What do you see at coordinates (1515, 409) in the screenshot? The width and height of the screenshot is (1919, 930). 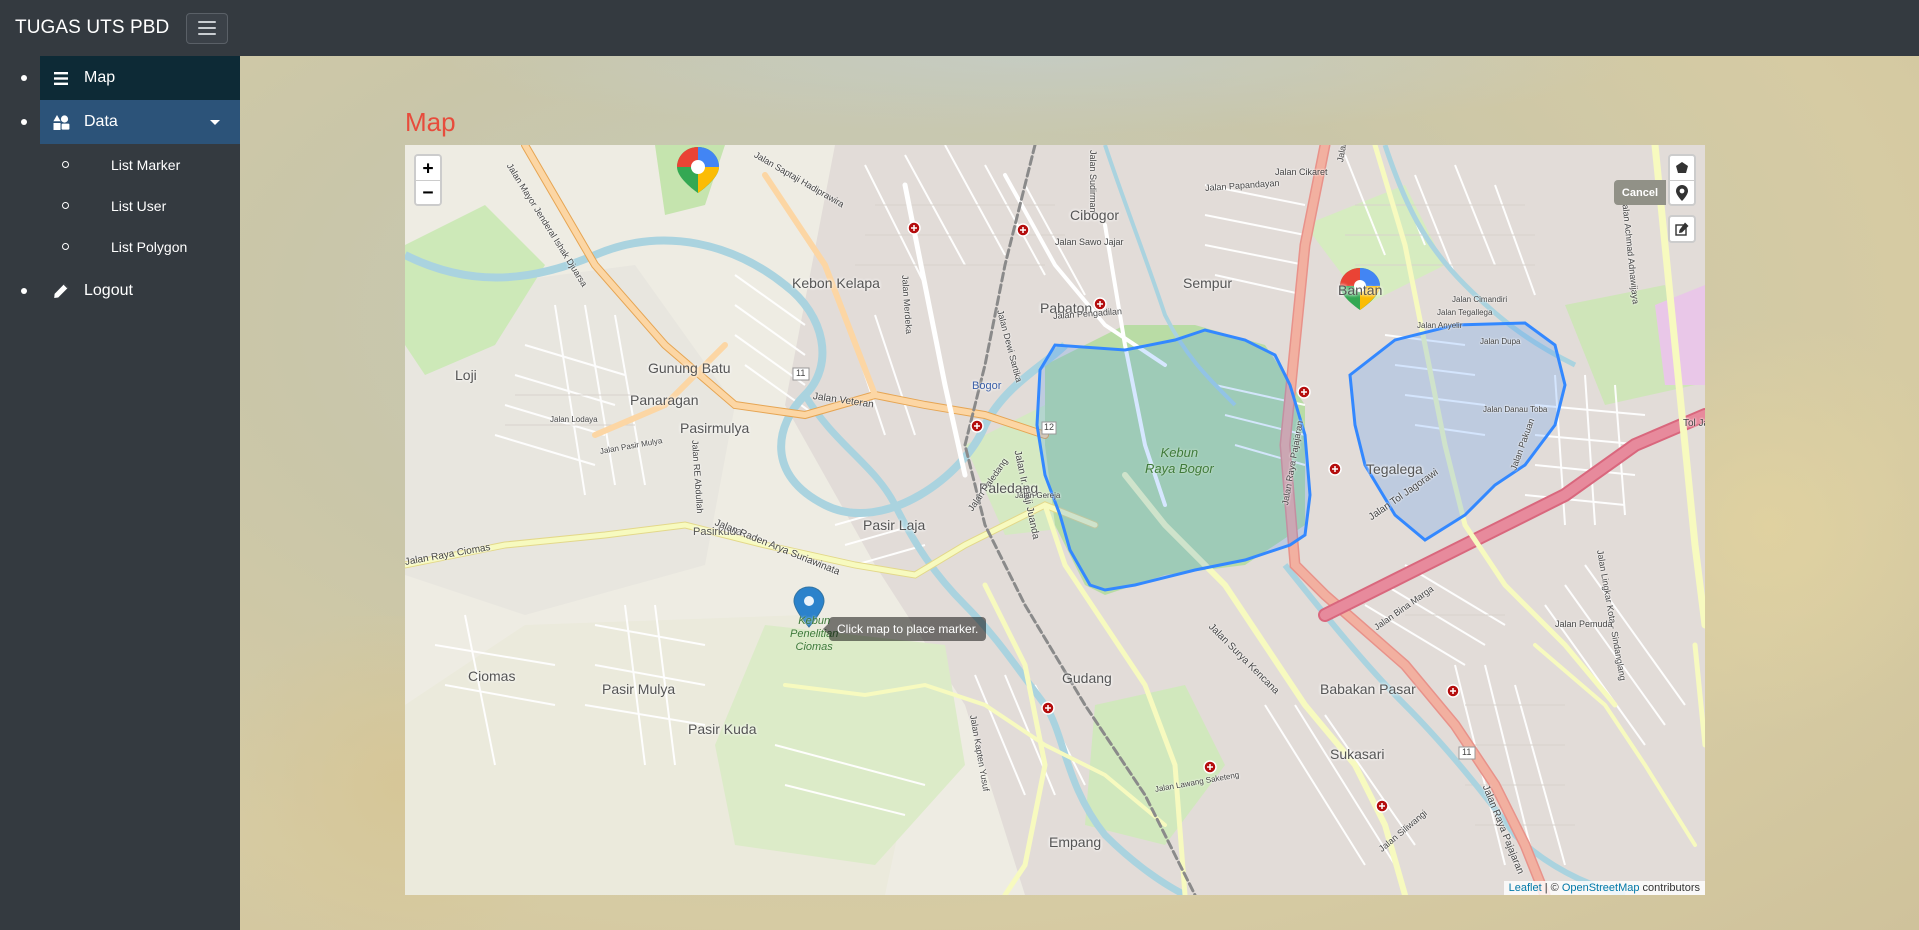 I see `map-street-label: Jalan Danau Toba` at bounding box center [1515, 409].